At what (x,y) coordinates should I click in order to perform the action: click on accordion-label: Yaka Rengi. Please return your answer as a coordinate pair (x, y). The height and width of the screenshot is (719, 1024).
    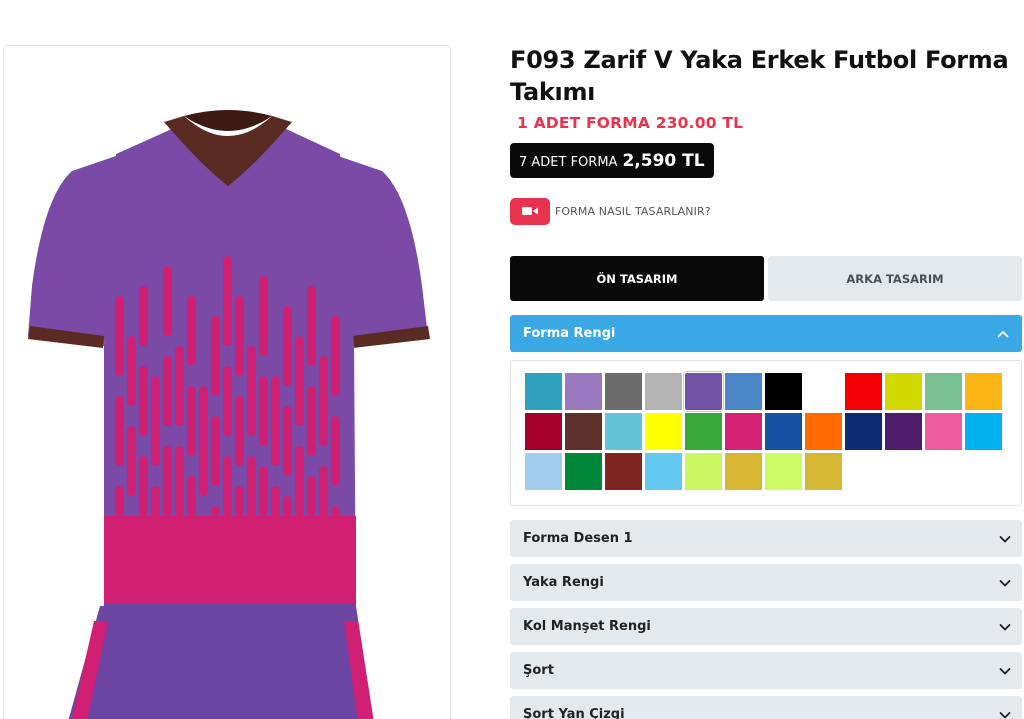
    Looking at the image, I should click on (563, 582).